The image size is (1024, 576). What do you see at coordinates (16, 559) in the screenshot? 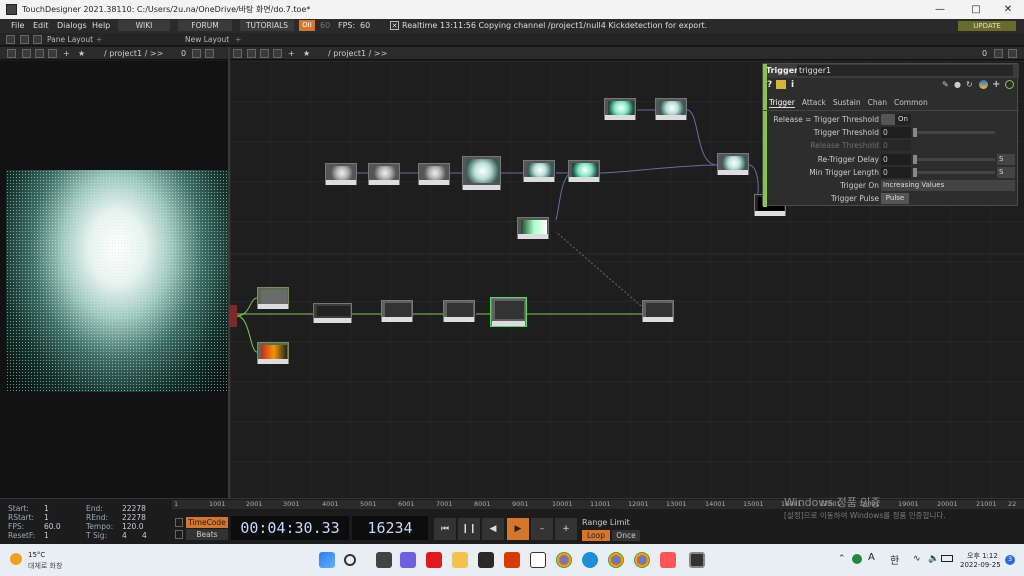
I see `weather-sun-icon` at bounding box center [16, 559].